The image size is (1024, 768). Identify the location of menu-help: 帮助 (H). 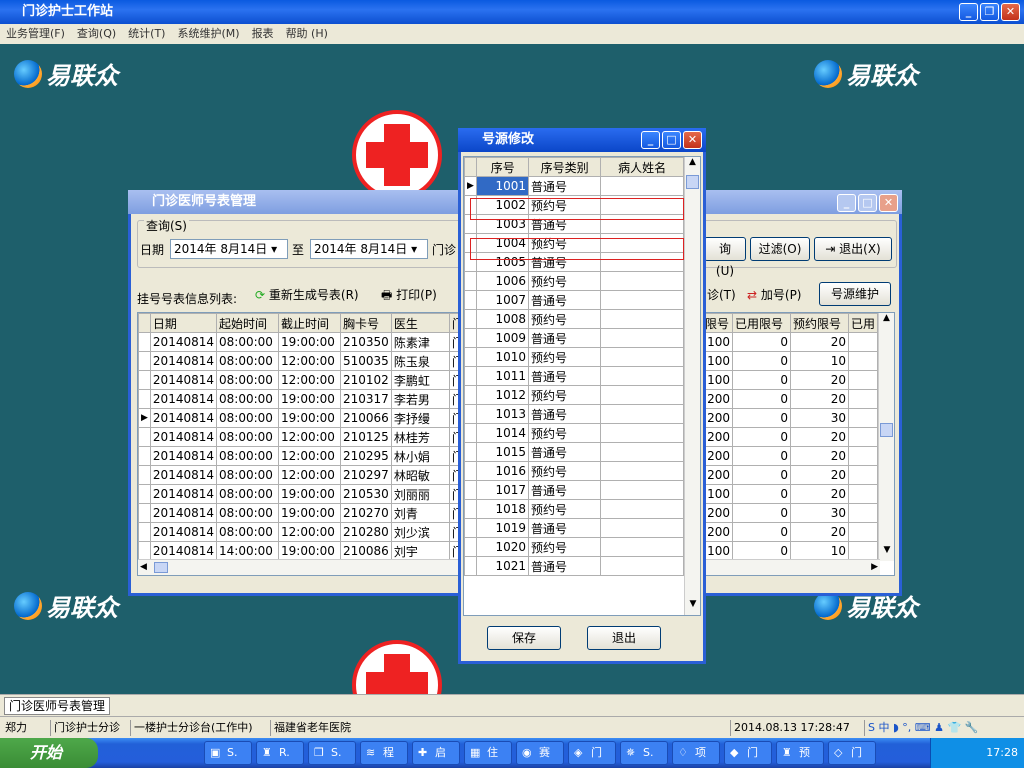
(307, 34).